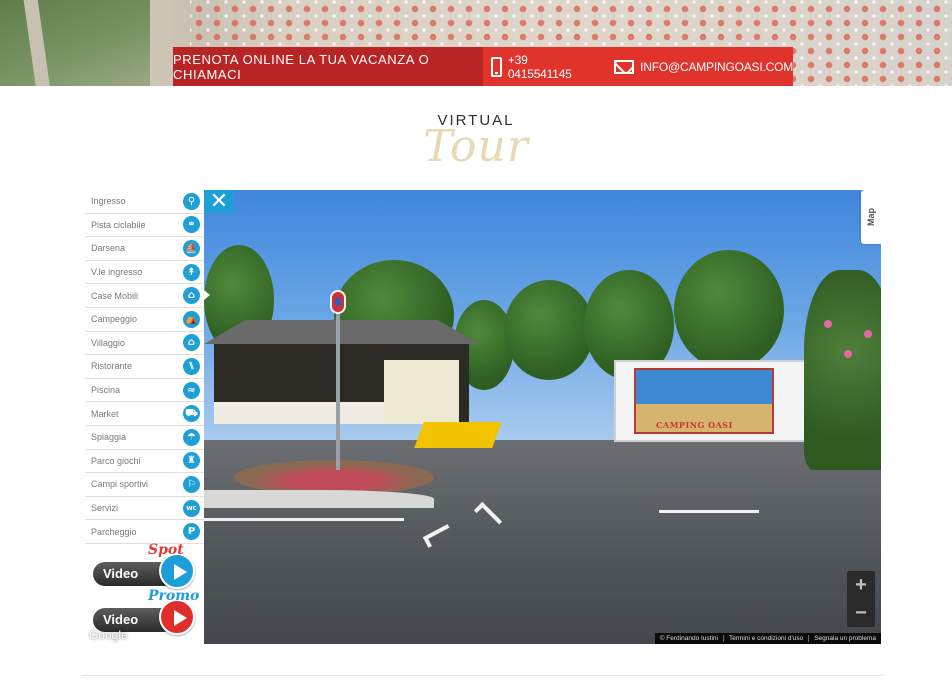 This screenshot has width=952, height=693. Describe the element at coordinates (144, 438) in the screenshot. I see `sidebar-item: Spiaggia ☂` at that location.